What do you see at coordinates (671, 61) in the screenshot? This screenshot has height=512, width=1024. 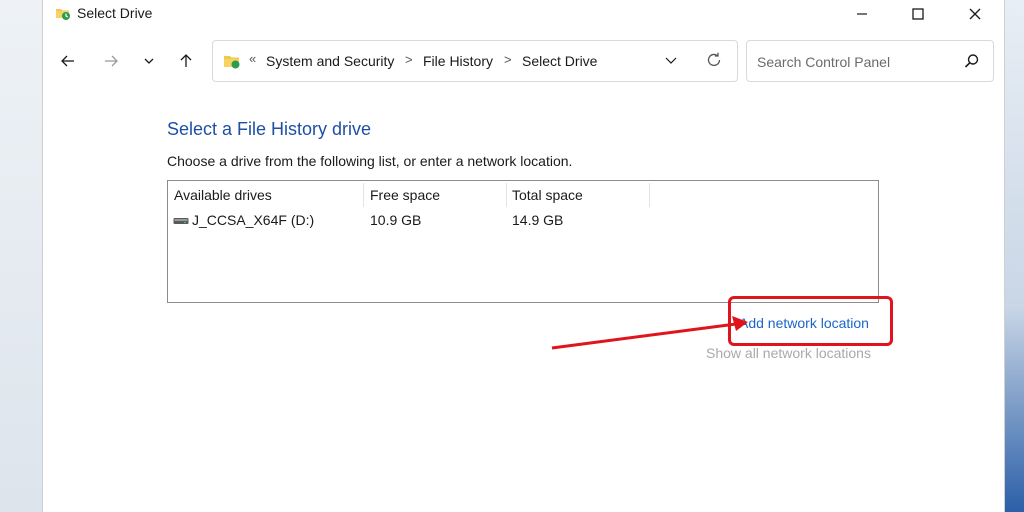 I see `address-dropdown-icon` at bounding box center [671, 61].